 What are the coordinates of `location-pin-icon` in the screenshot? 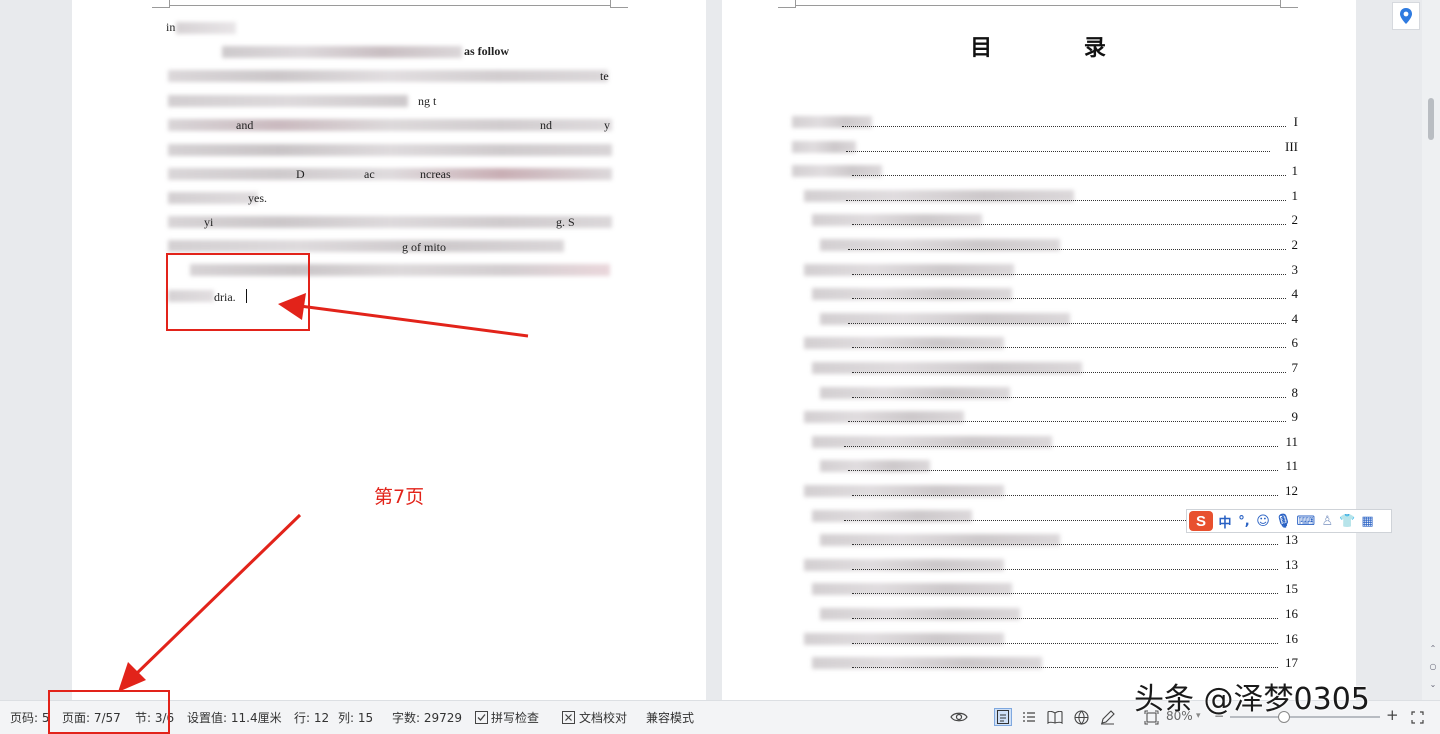 It's located at (1406, 16).